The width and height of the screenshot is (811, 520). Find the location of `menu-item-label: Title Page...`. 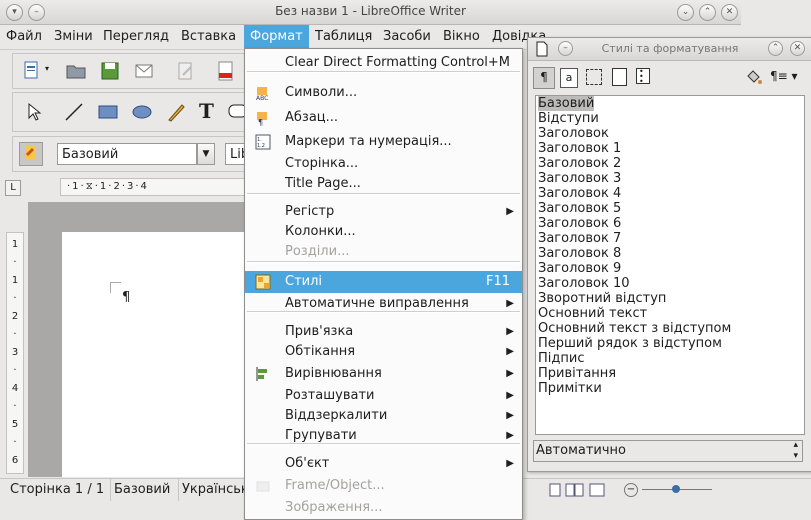

menu-item-label: Title Page... is located at coordinates (323, 183).